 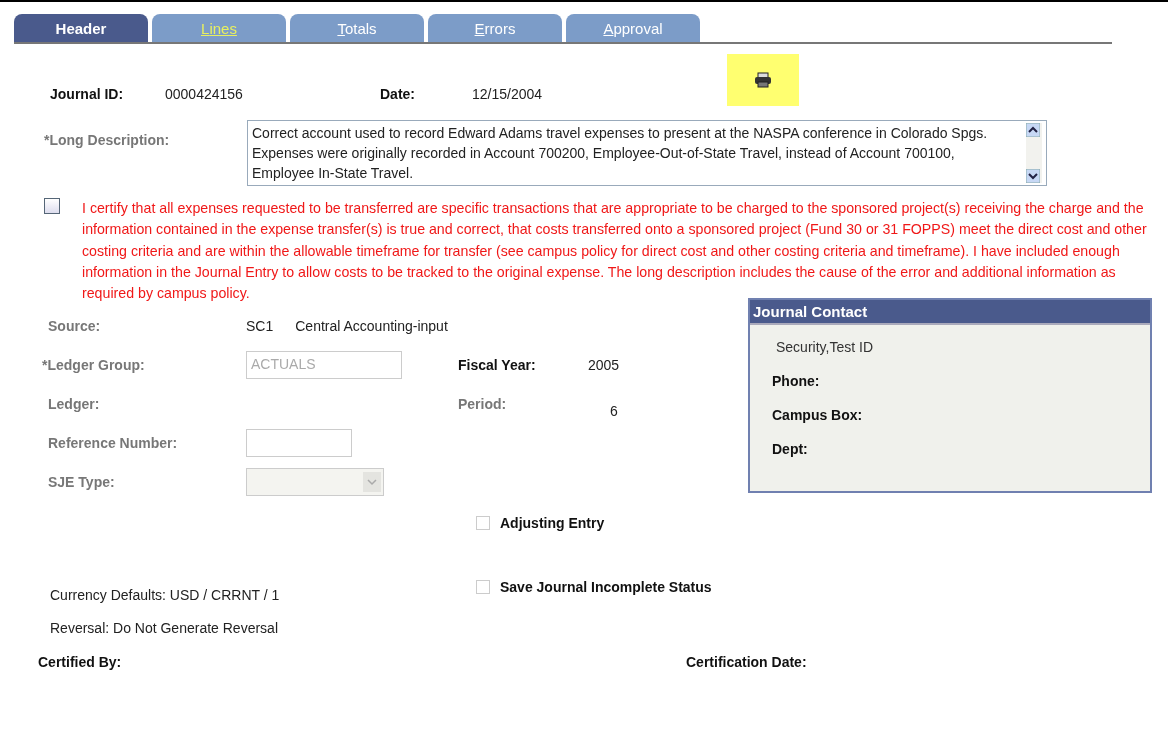 What do you see at coordinates (165, 595) in the screenshot?
I see `currency-defaults-text: Currency Defaults: USD / CRRNT / 1` at bounding box center [165, 595].